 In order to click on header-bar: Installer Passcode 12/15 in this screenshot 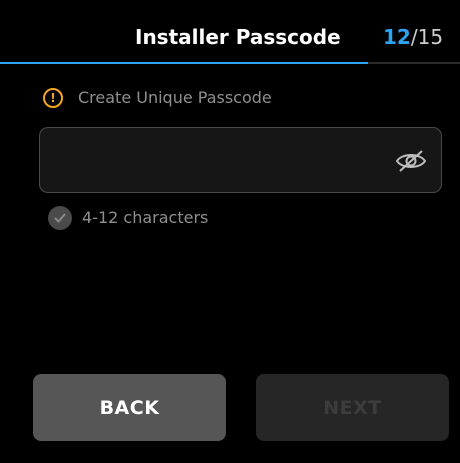, I will do `click(230, 32)`.